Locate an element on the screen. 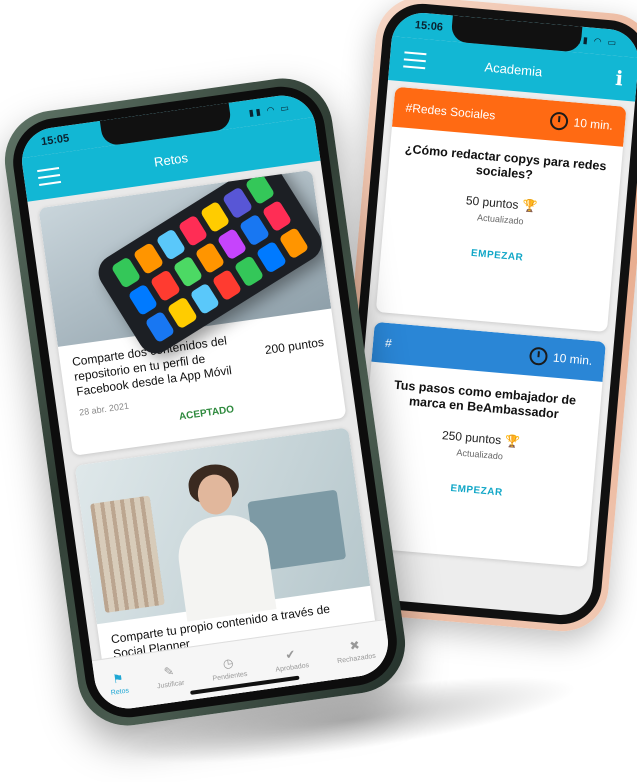 The image size is (637, 782). nav-rechazados: ✖ Rechazados is located at coordinates (355, 651).